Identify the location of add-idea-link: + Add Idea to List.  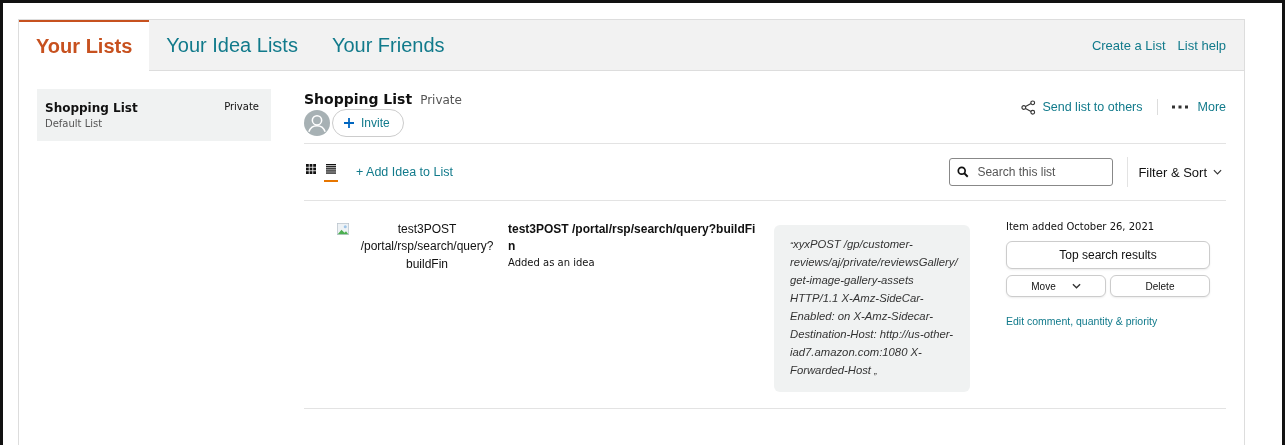
(404, 172).